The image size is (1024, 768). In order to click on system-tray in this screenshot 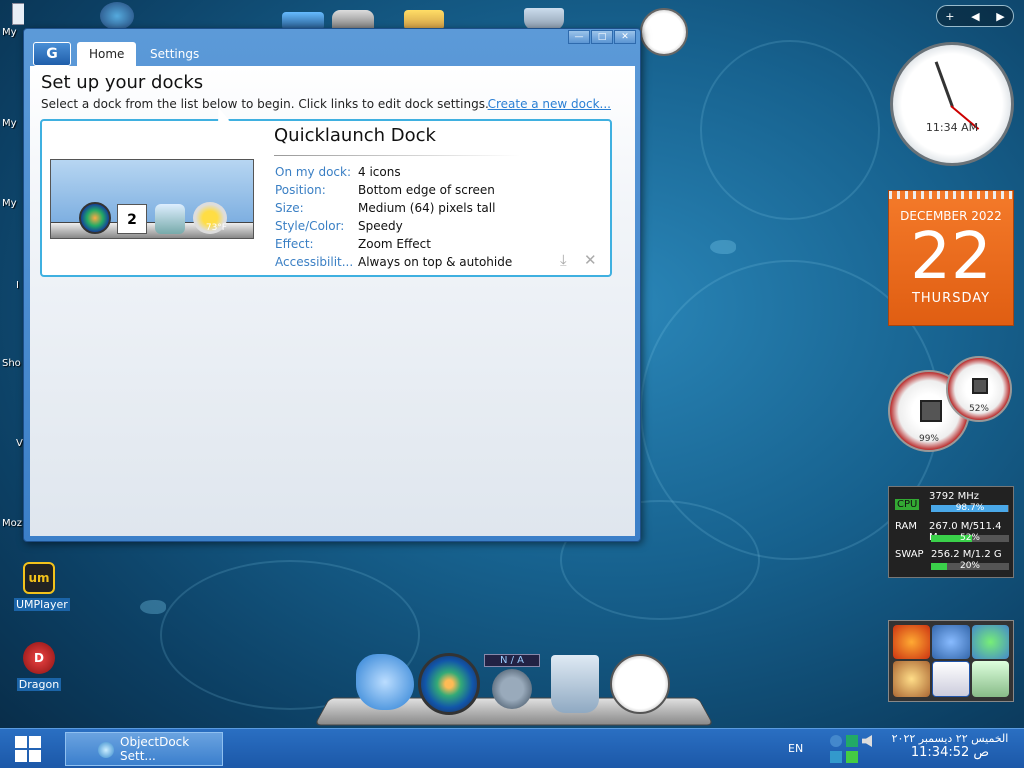, I will do `click(851, 749)`.